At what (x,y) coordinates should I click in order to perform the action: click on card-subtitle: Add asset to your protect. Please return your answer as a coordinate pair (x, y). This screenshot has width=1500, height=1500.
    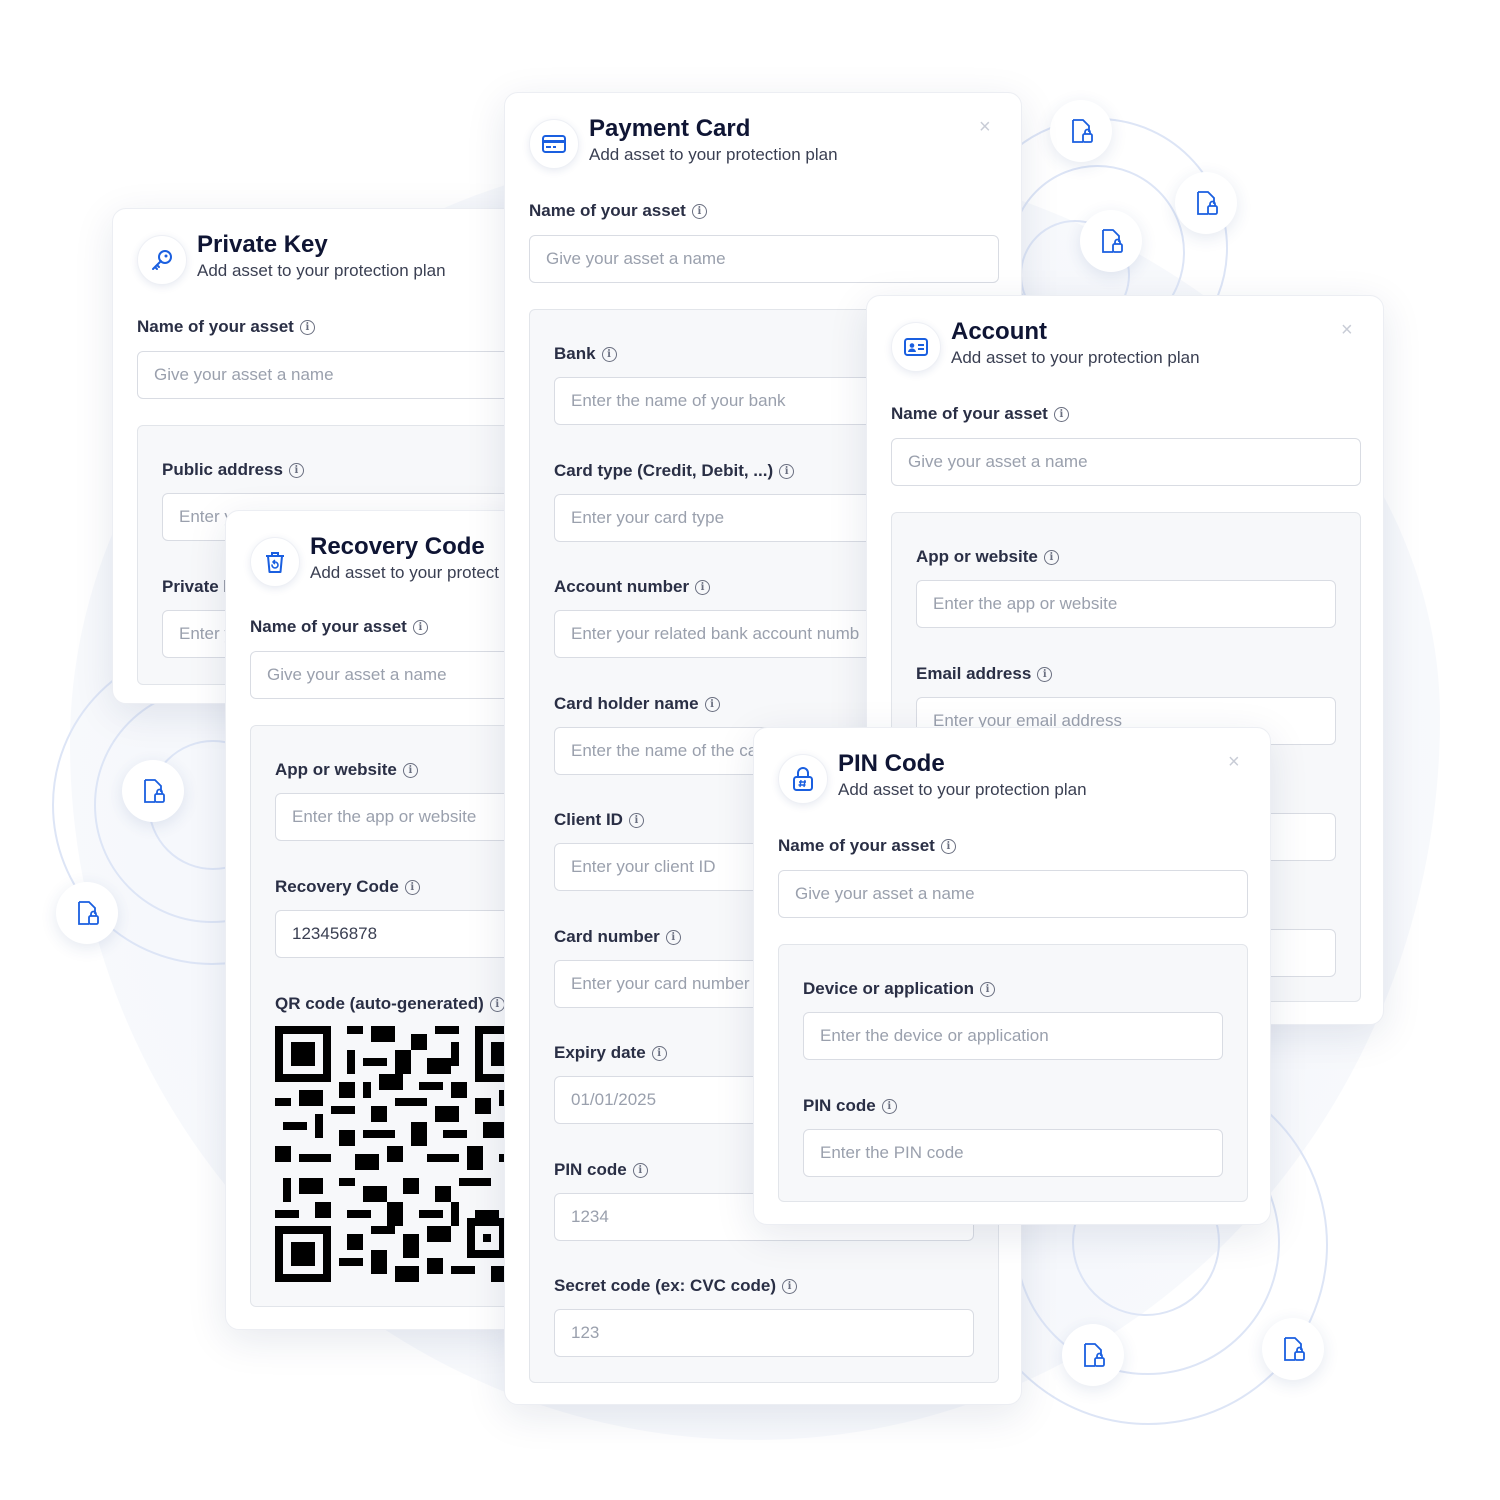
    Looking at the image, I should click on (404, 572).